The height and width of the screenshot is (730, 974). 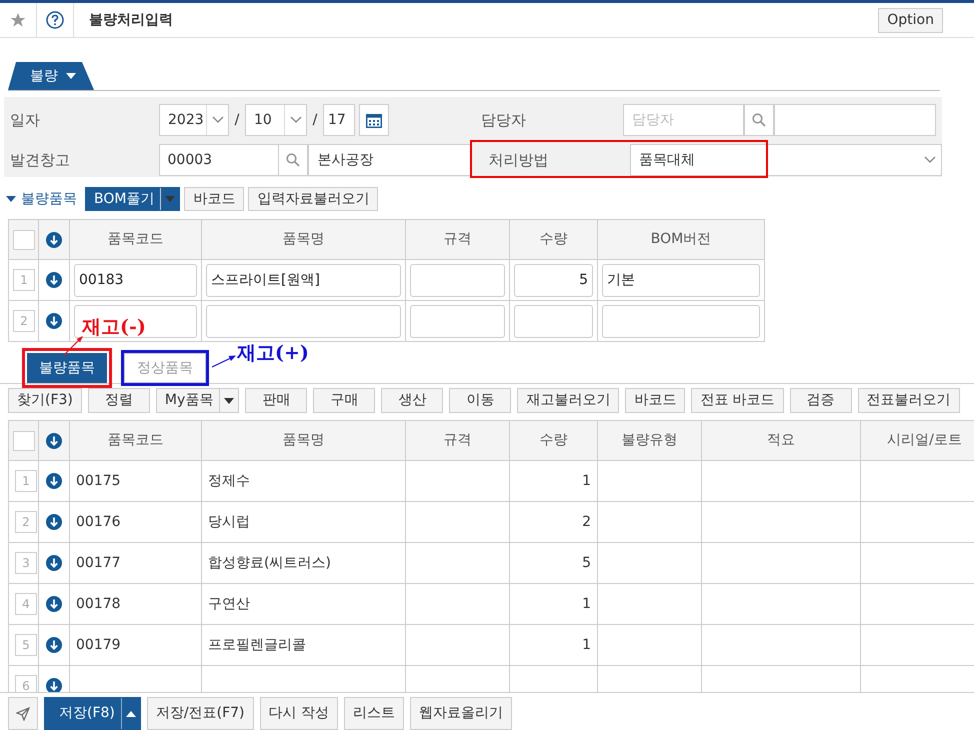 What do you see at coordinates (200, 713) in the screenshot?
I see `button: 저장/전표(F7)` at bounding box center [200, 713].